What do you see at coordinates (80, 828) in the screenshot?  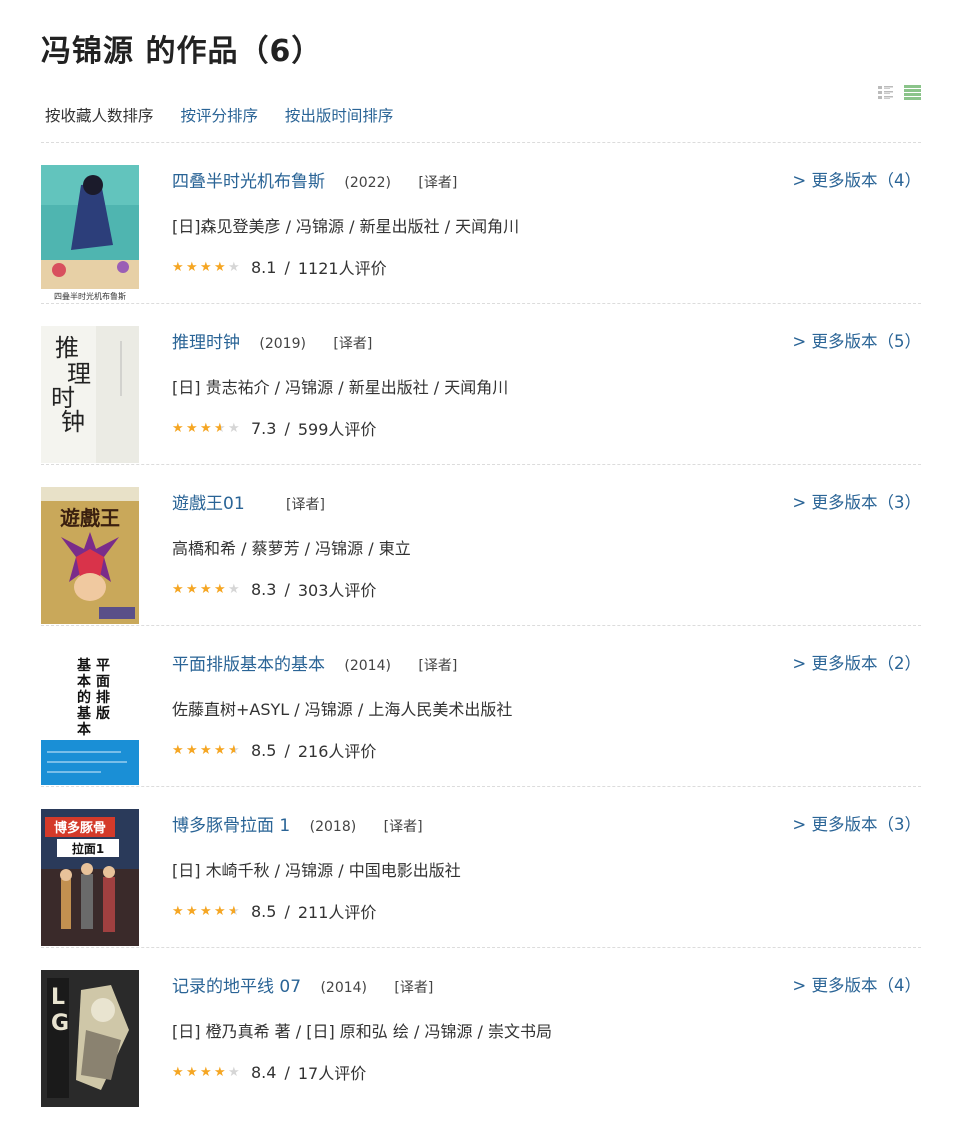 I see `svg-text: 博多豚骨` at bounding box center [80, 828].